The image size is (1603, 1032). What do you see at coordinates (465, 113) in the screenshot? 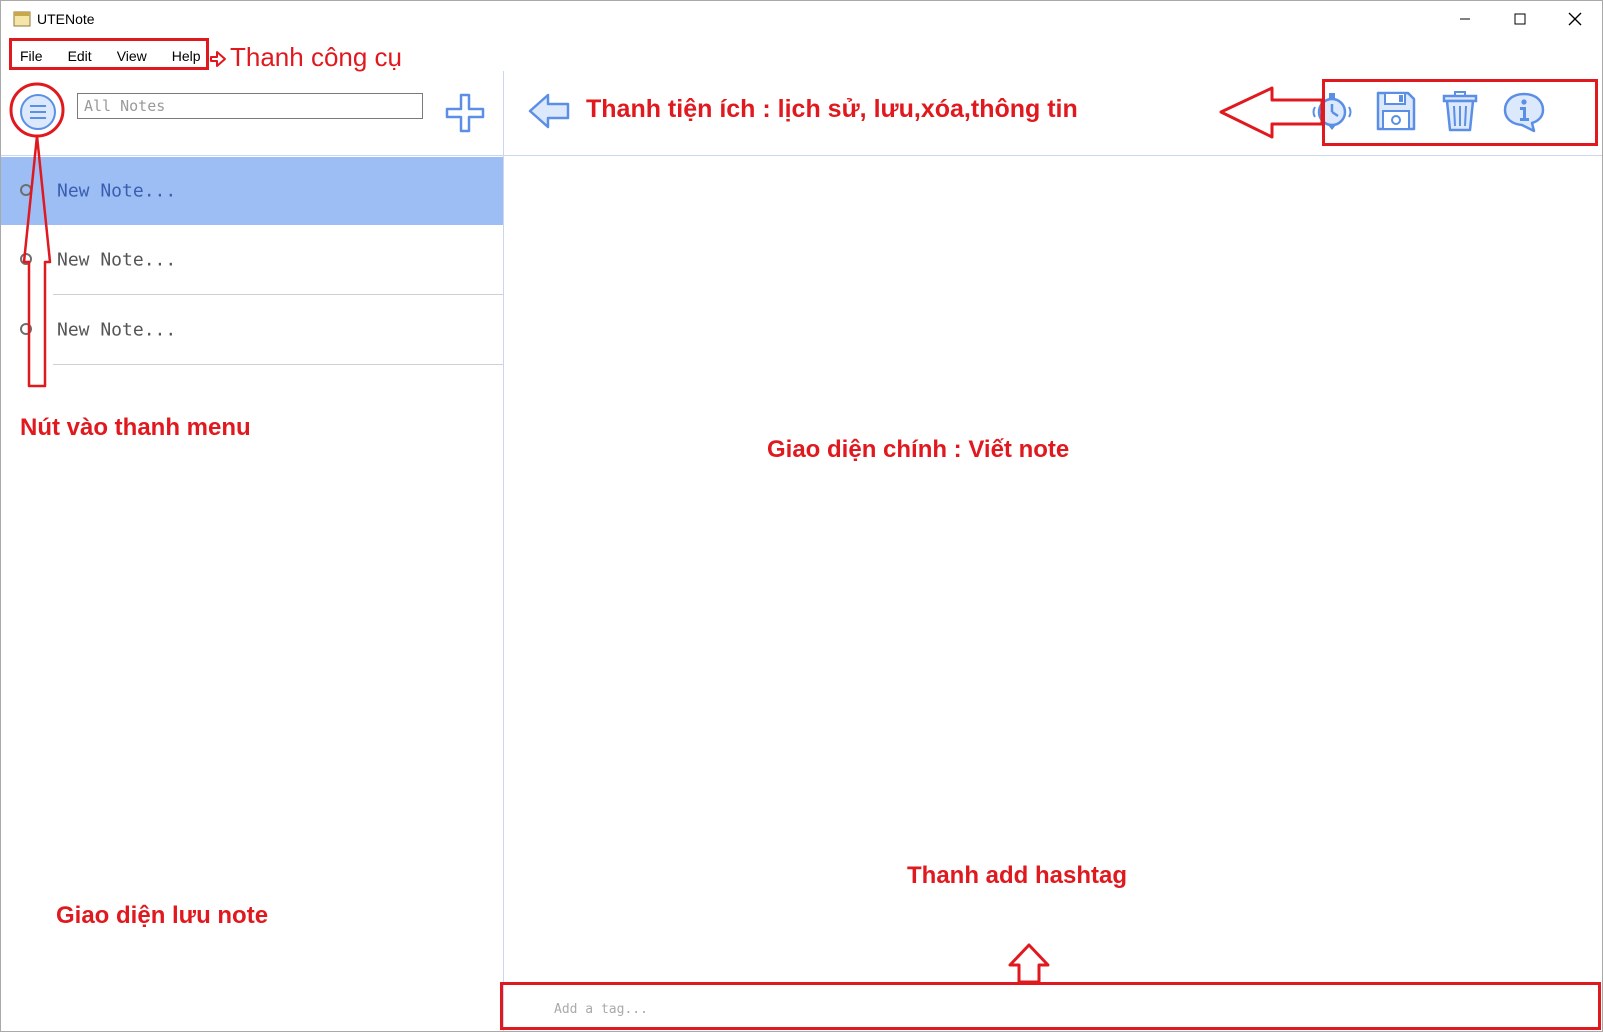
I see `add-note-button` at bounding box center [465, 113].